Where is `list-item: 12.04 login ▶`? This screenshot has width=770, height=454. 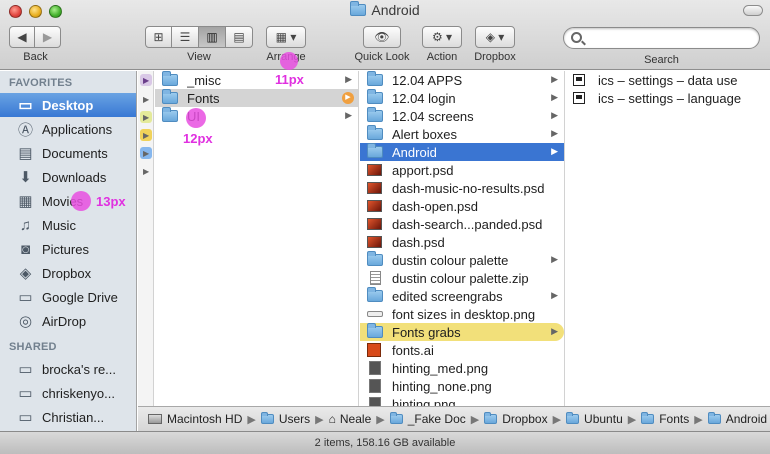 list-item: 12.04 login ▶ is located at coordinates (462, 98).